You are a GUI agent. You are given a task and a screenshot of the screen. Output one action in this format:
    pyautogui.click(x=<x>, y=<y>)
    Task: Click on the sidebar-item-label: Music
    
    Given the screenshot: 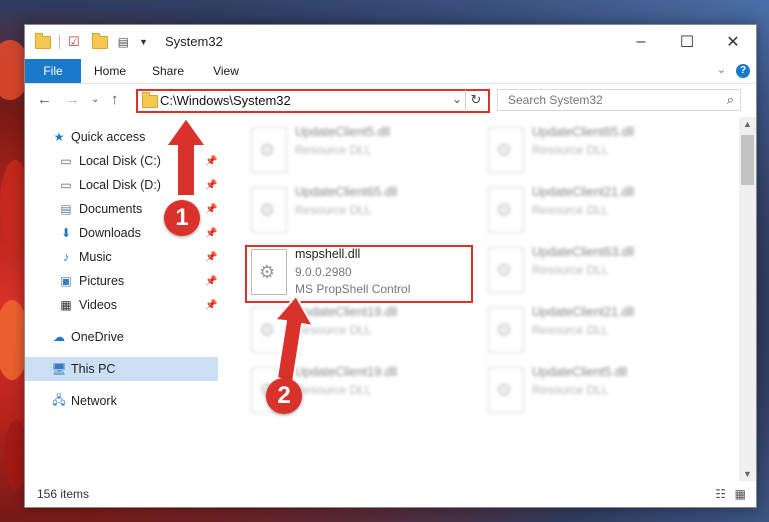 What is the action you would take?
    pyautogui.click(x=95, y=257)
    